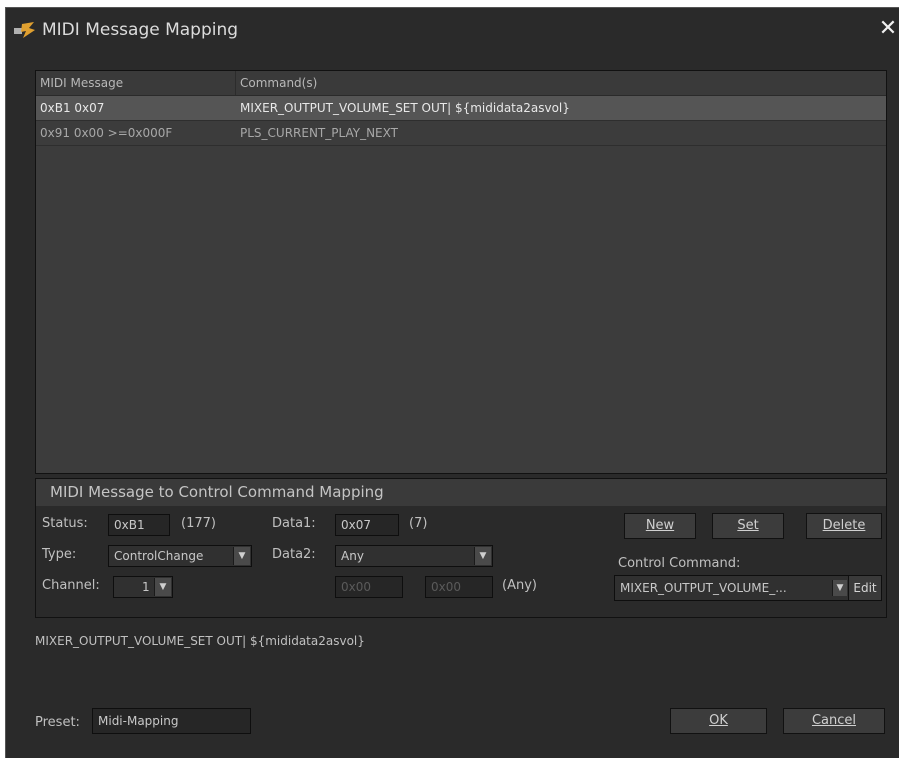  What do you see at coordinates (519, 585) in the screenshot?
I see `range-note: (Any)` at bounding box center [519, 585].